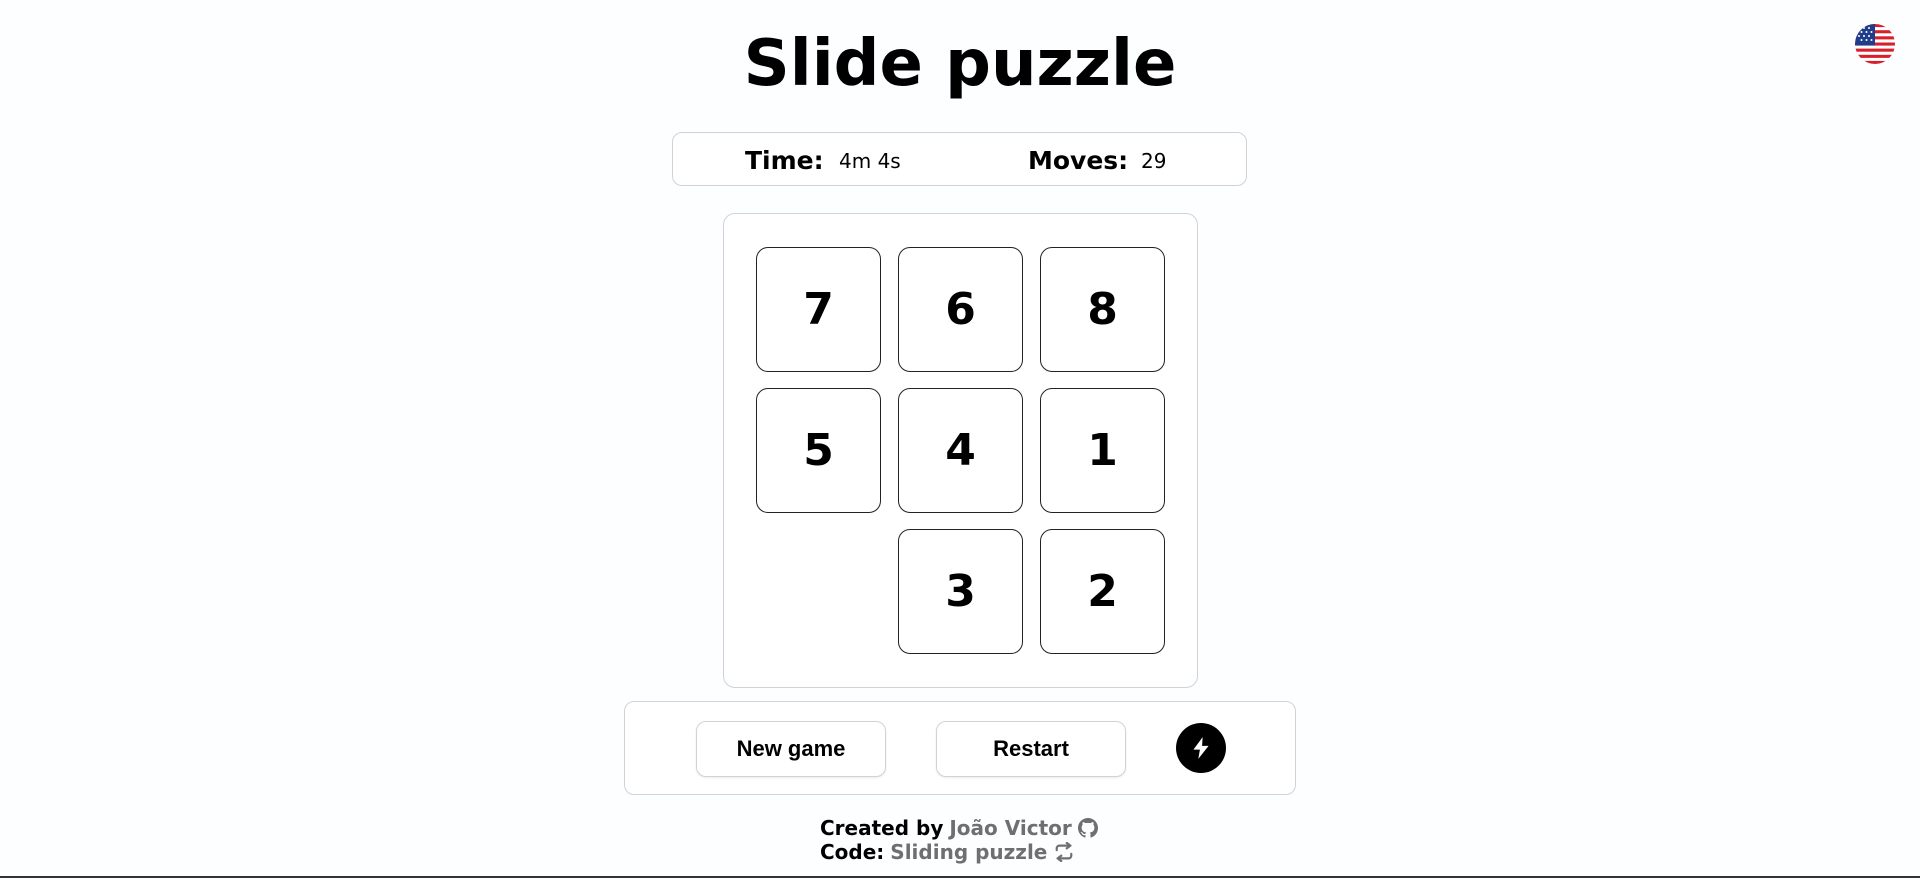 The width and height of the screenshot is (1920, 878). I want to click on author-link: João Victor, so click(1010, 828).